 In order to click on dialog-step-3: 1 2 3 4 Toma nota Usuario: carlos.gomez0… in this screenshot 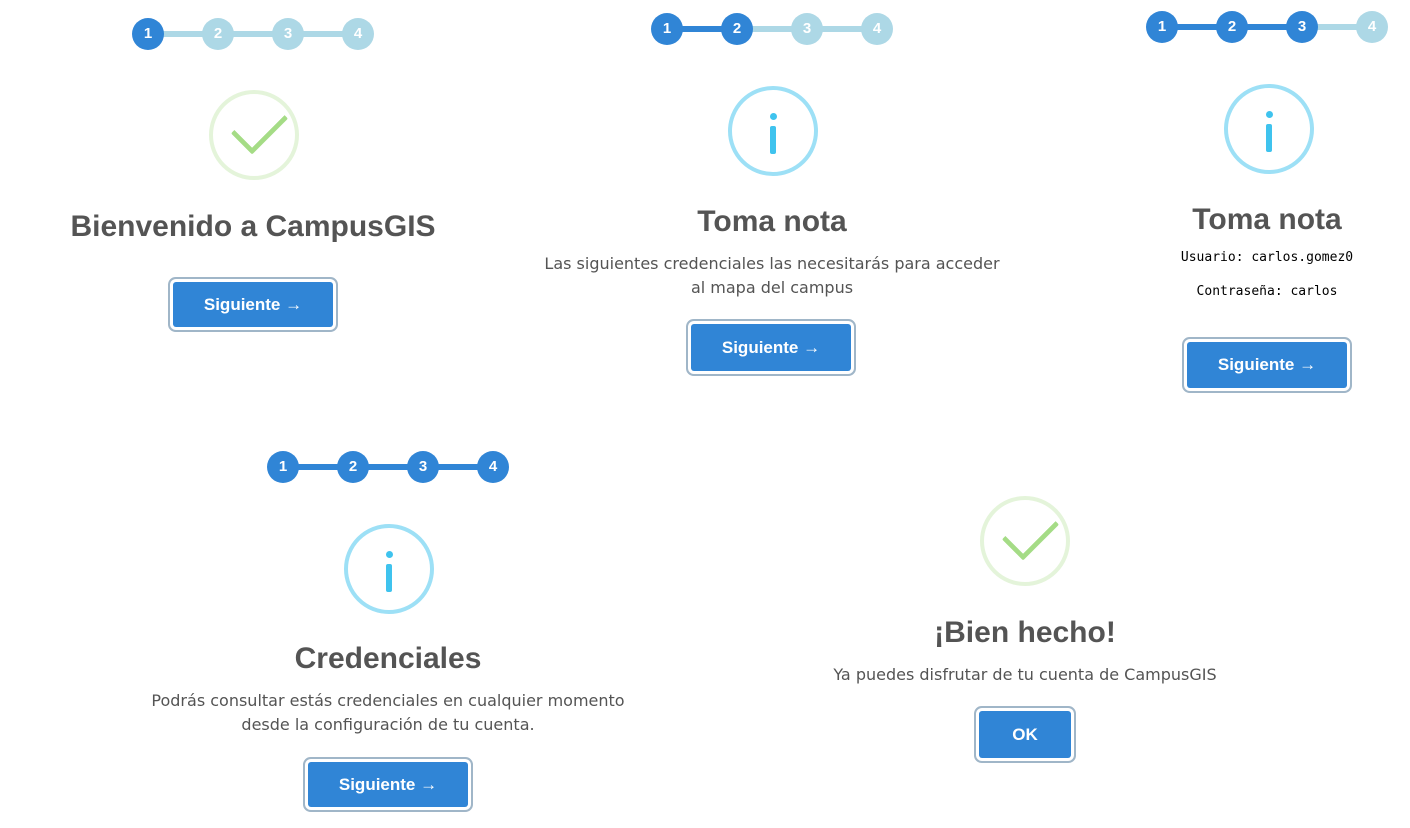, I will do `click(1265, 200)`.